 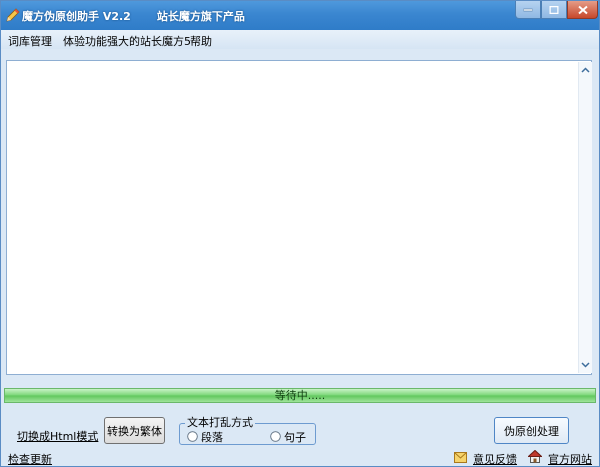 What do you see at coordinates (146, 16) in the screenshot?
I see `window-title: 魔方伪原创助手 V2.2 站长魔方旗下产品` at bounding box center [146, 16].